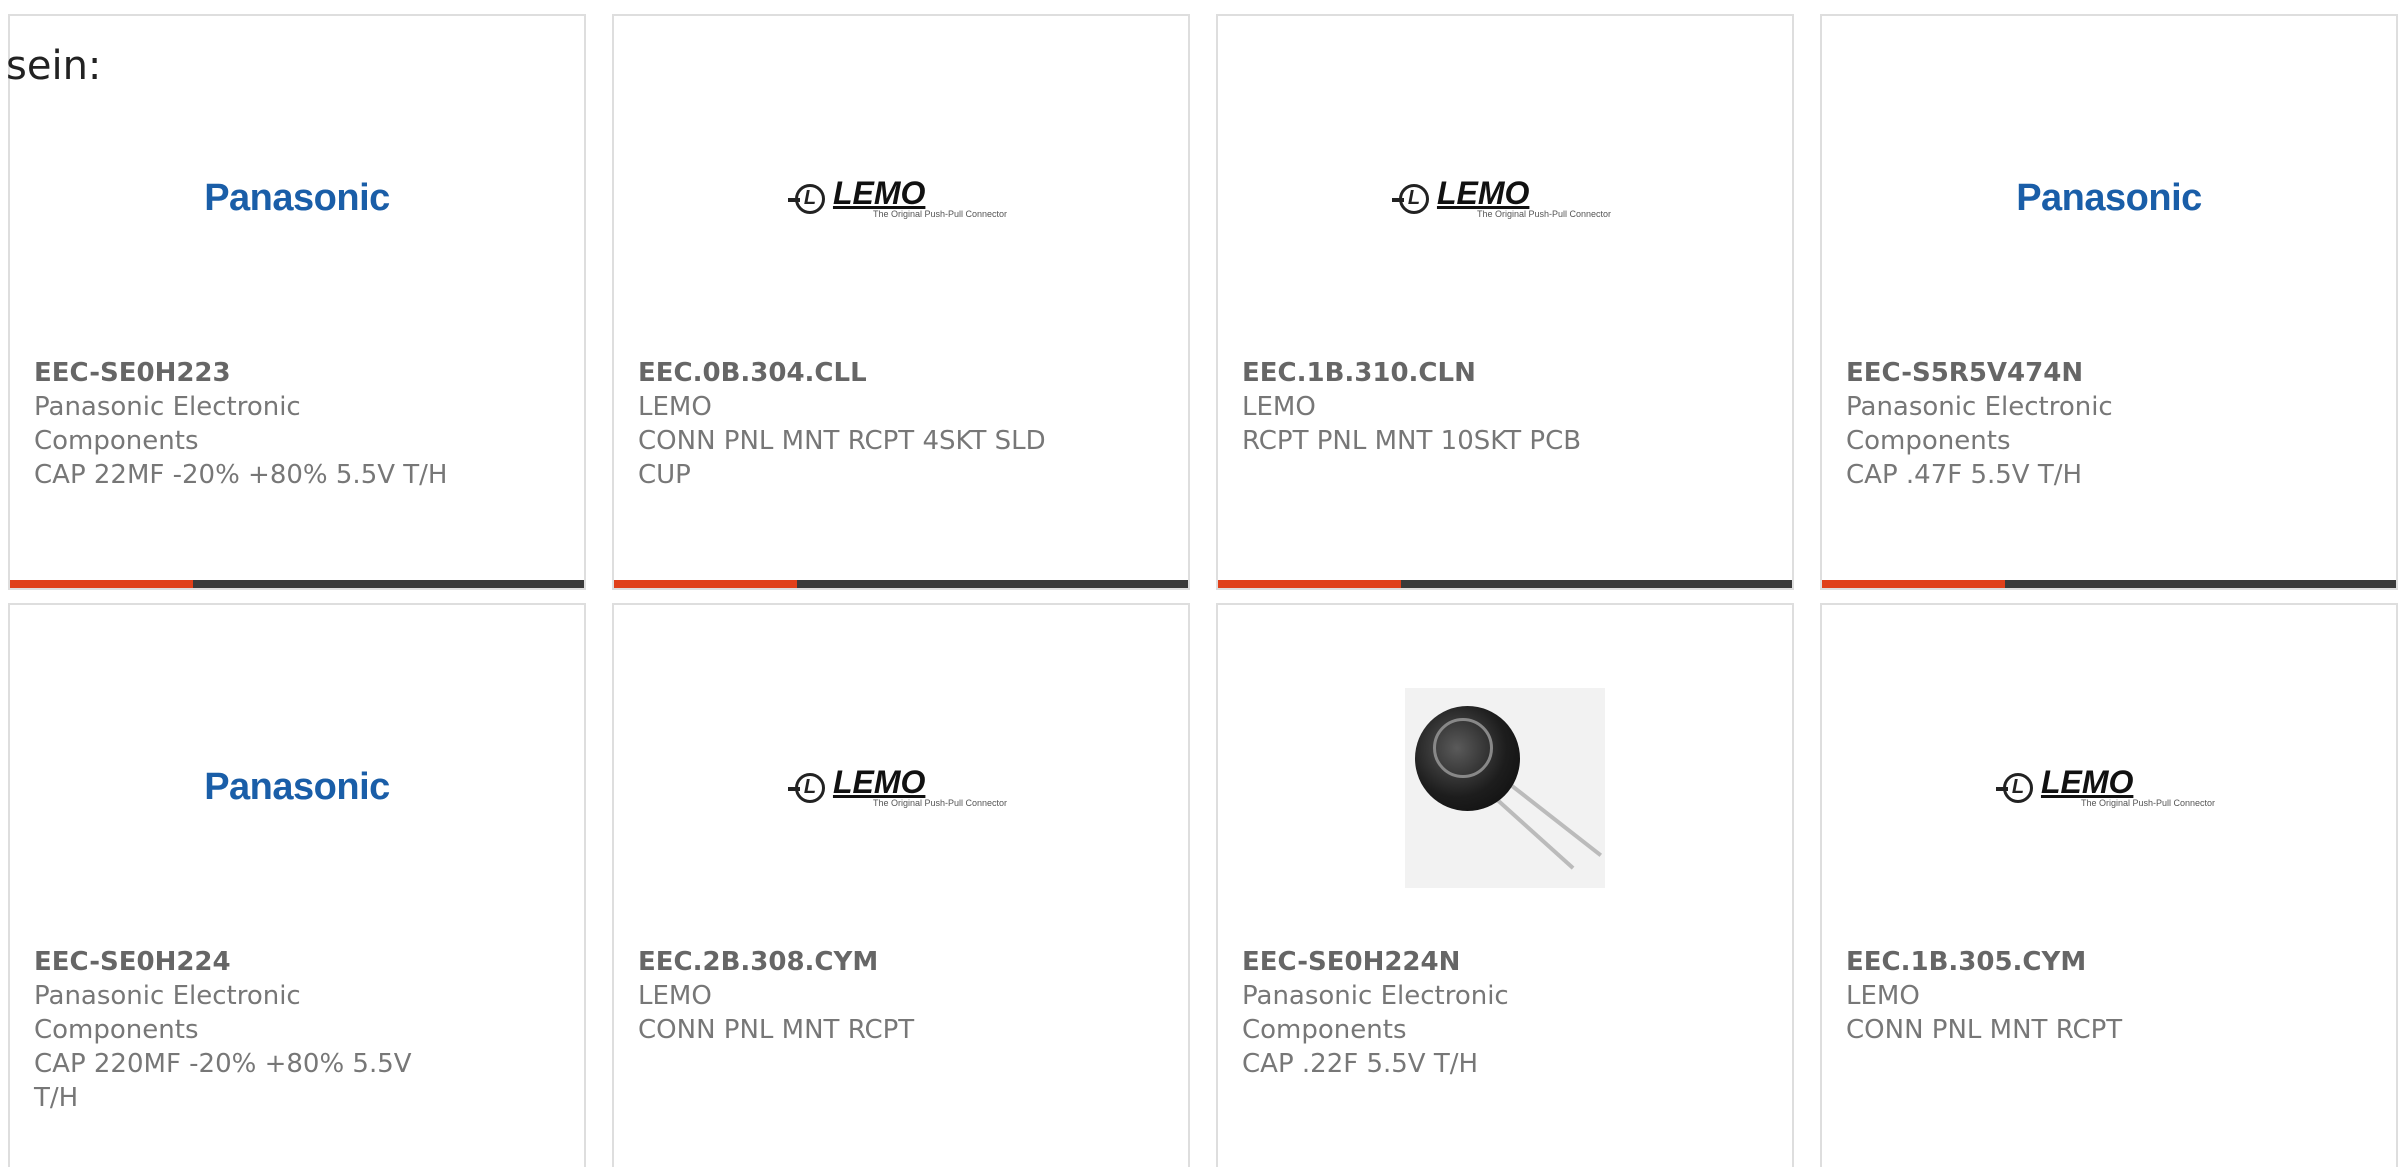 This screenshot has width=2400, height=1167. Describe the element at coordinates (1457, 373) in the screenshot. I see `part-number-link: EEC.1B.310.CLN` at that location.